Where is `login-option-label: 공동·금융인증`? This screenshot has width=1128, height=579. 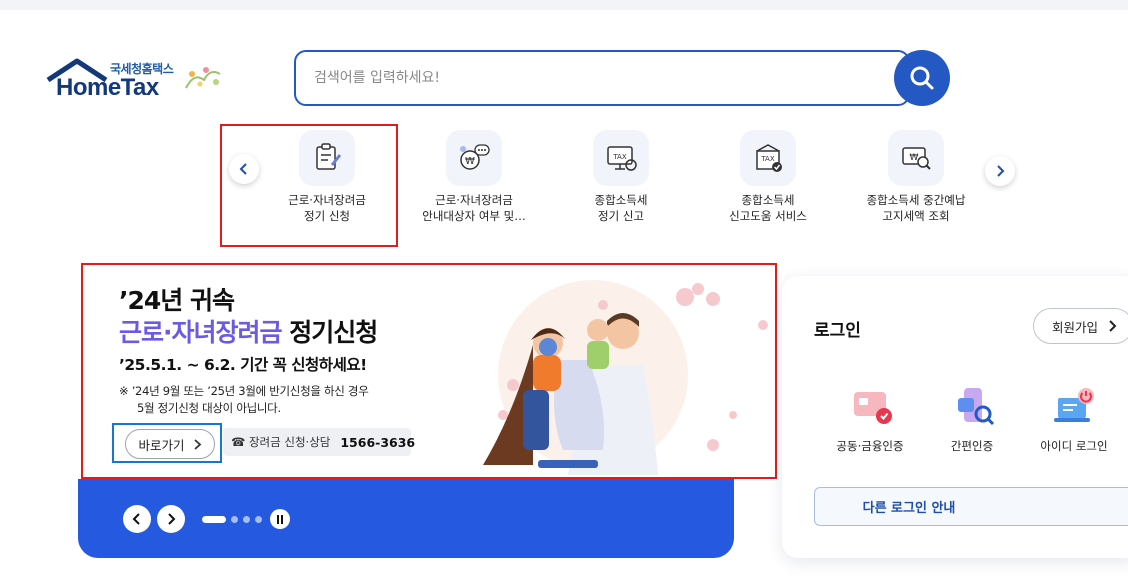
login-option-label: 공동·금융인증 is located at coordinates (870, 446).